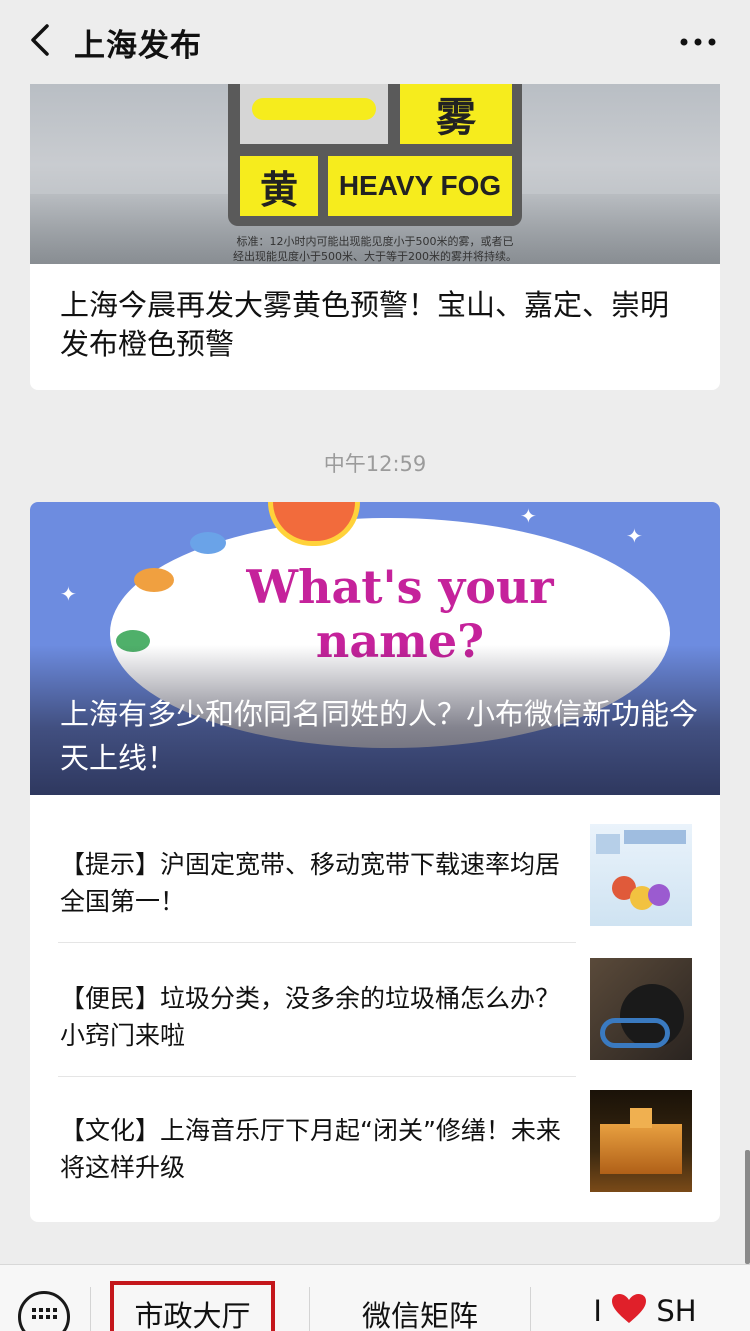  Describe the element at coordinates (375, 155) in the screenshot. I see `fog-warning-sign: 雾 黄 HEAVY FOG` at that location.